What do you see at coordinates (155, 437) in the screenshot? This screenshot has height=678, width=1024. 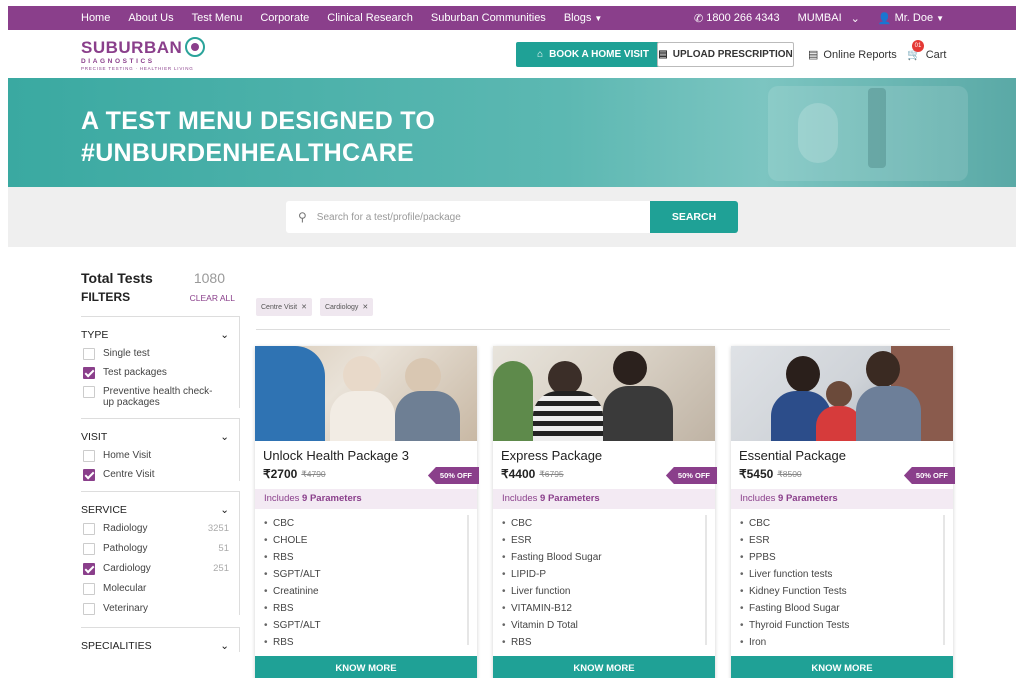 I see `filter-visit-header: VISIT ⌄` at bounding box center [155, 437].